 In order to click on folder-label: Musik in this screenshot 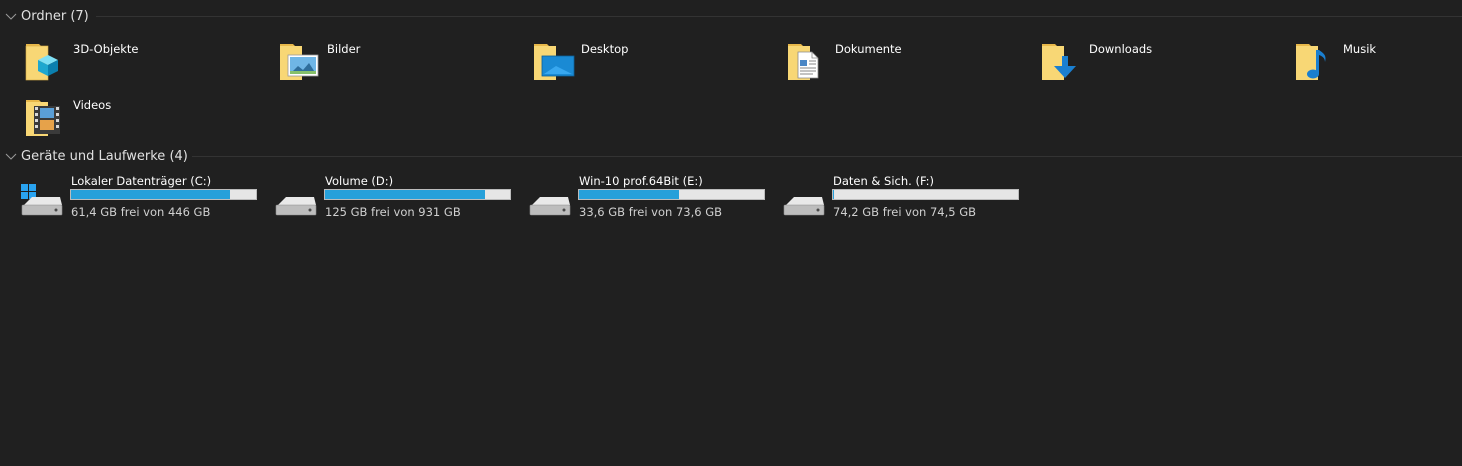, I will do `click(1360, 49)`.